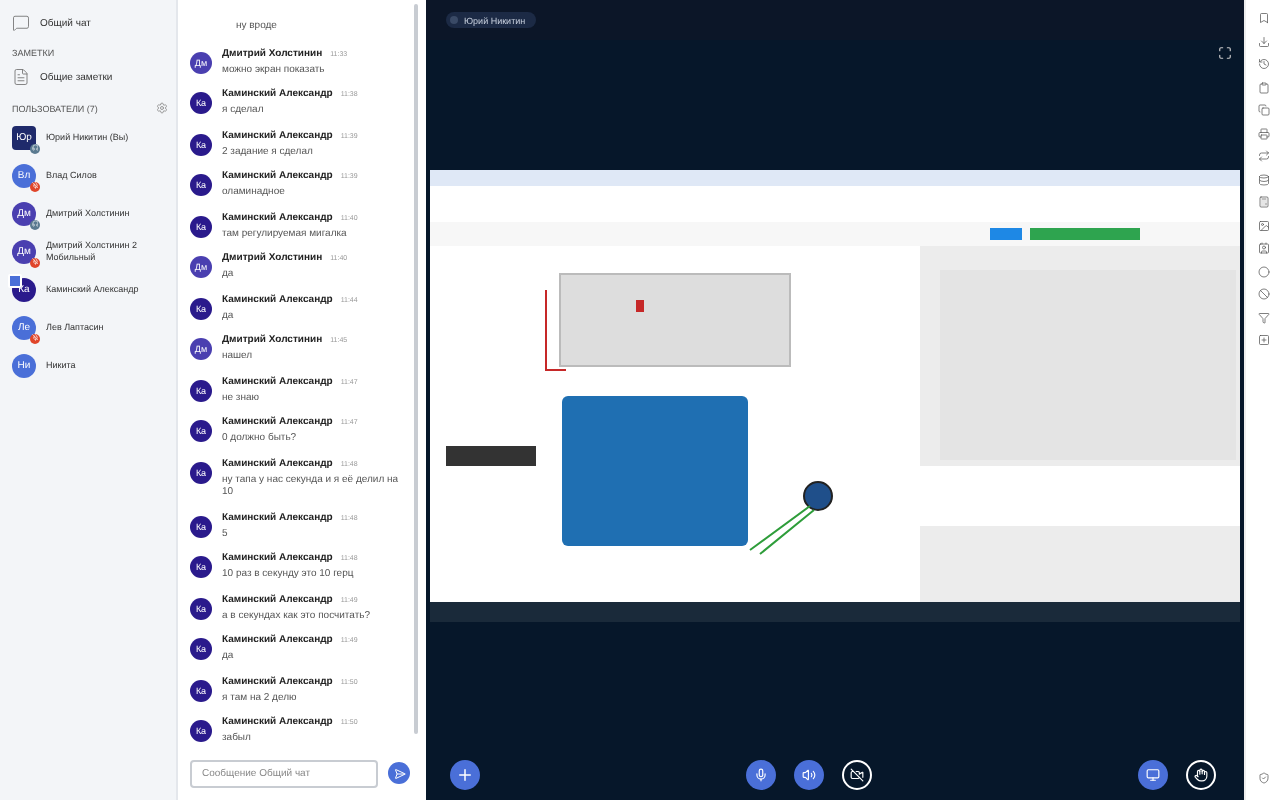 This screenshot has height=800, width=1280. What do you see at coordinates (1263, 110) in the screenshot?
I see `copy-icon` at bounding box center [1263, 110].